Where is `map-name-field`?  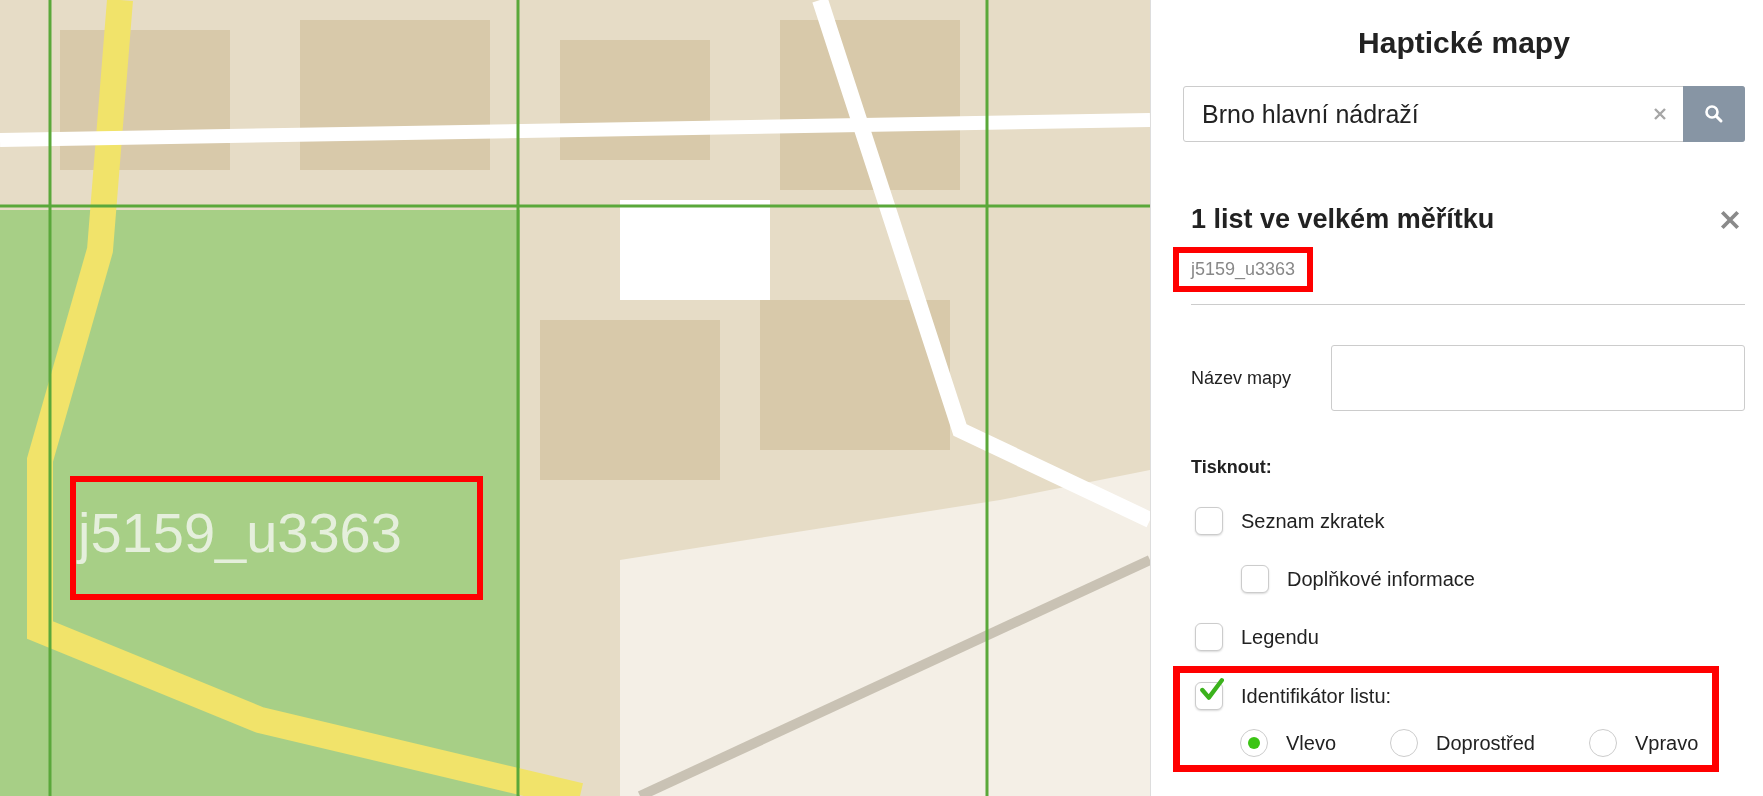 map-name-field is located at coordinates (1538, 378).